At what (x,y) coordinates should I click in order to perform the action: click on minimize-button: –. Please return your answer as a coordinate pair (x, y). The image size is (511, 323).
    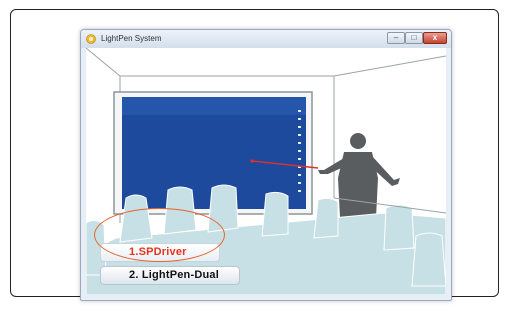
    Looking at the image, I should click on (396, 38).